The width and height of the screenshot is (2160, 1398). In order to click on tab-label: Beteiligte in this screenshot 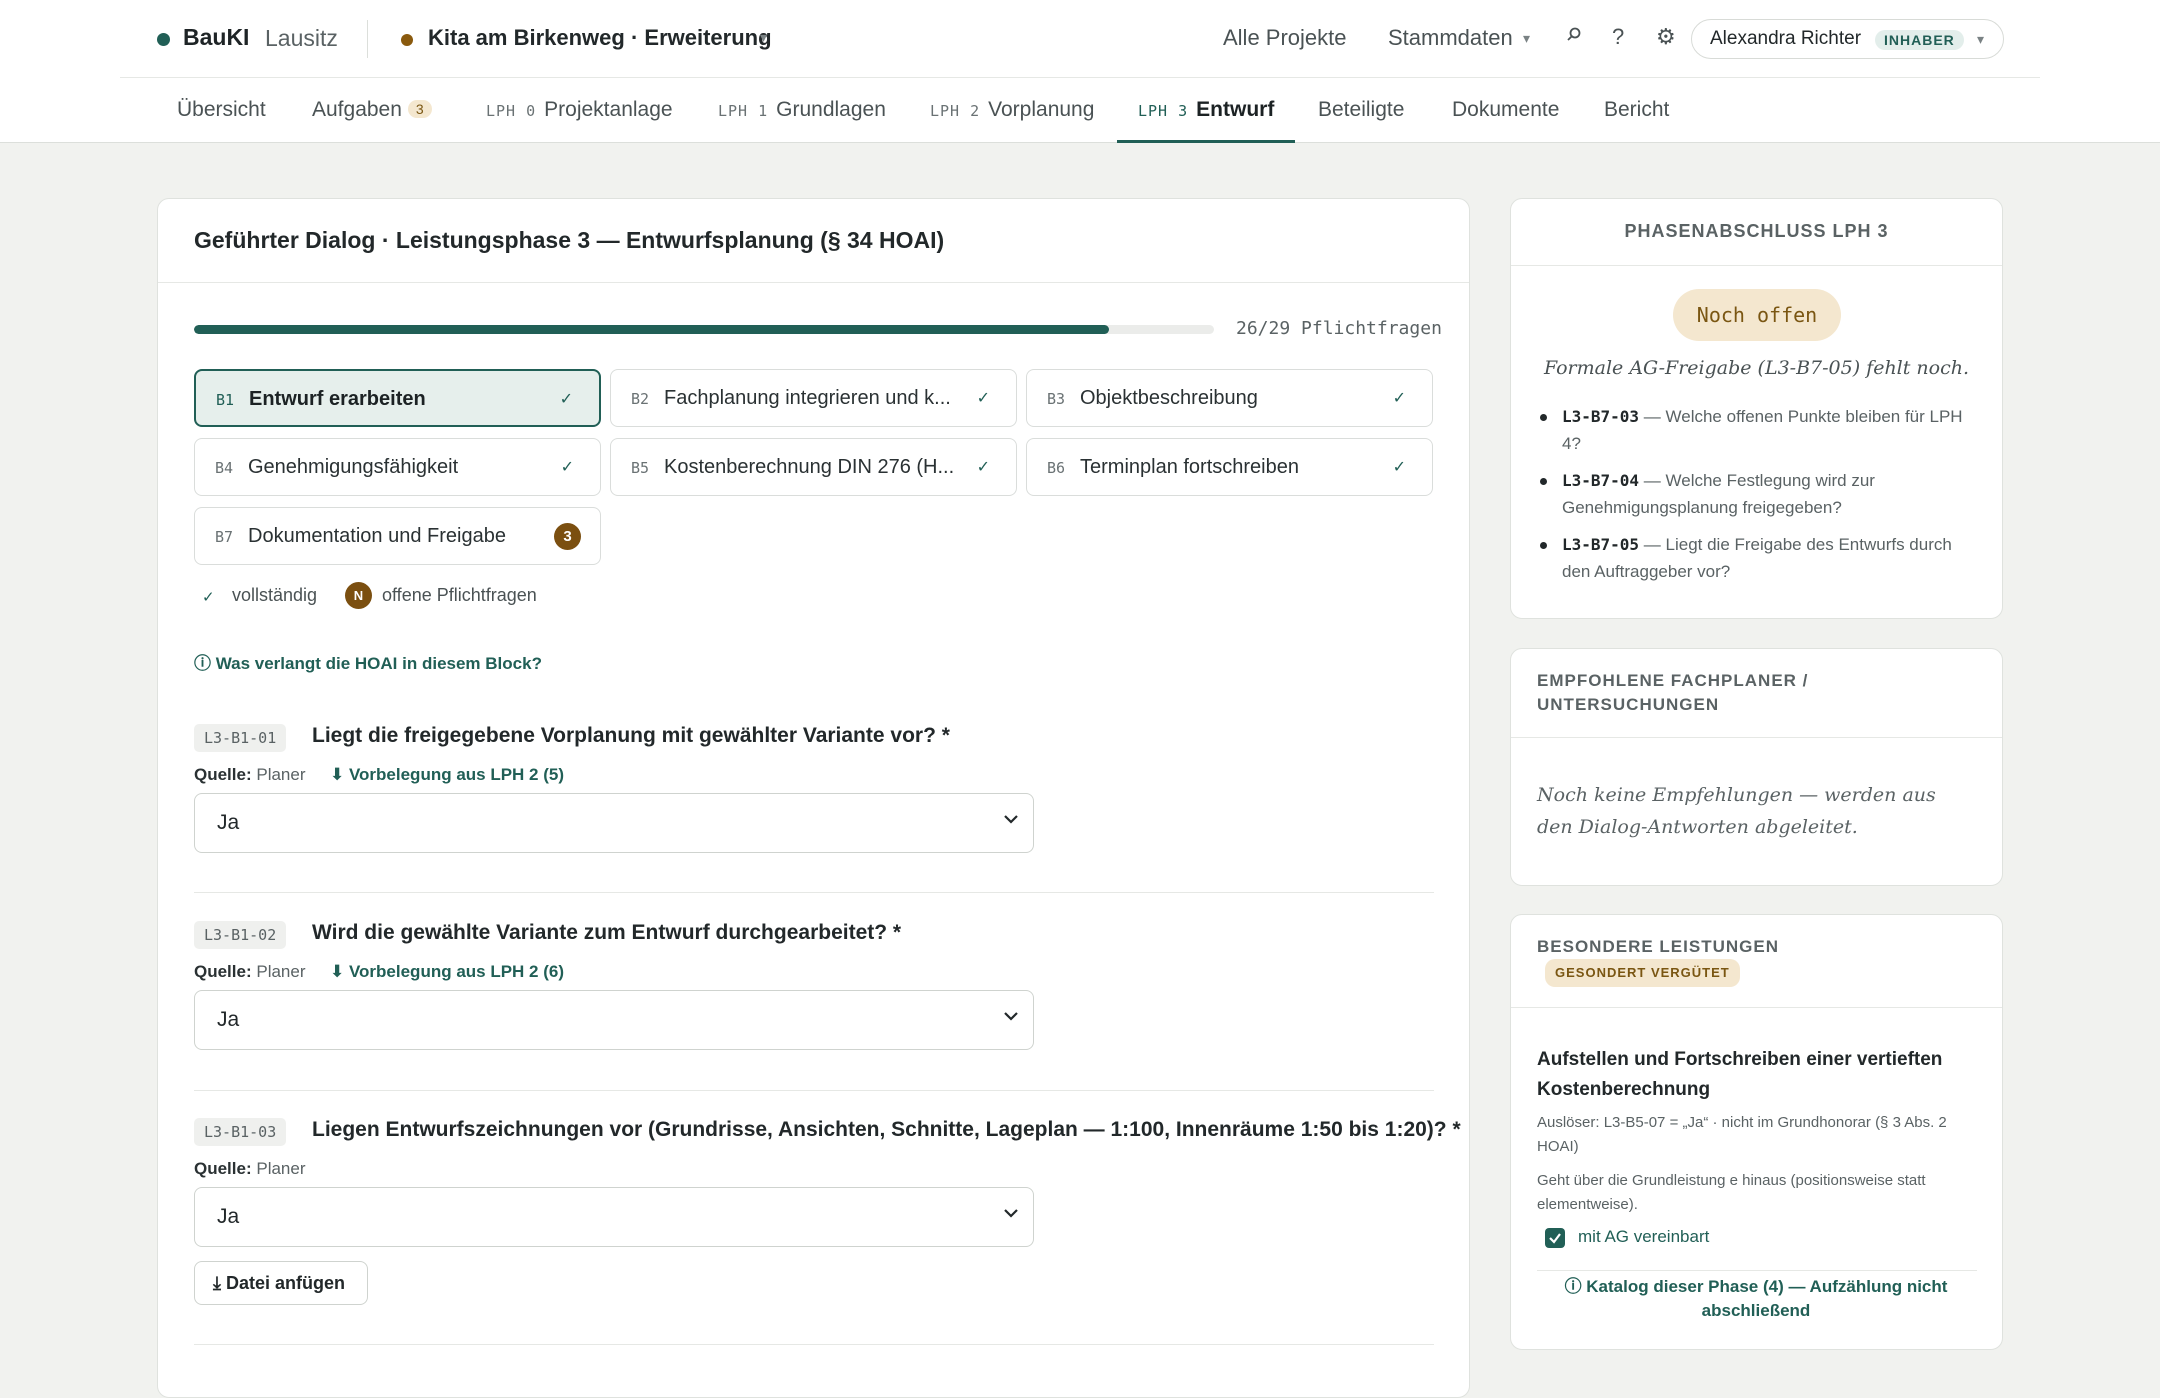, I will do `click(1361, 109)`.